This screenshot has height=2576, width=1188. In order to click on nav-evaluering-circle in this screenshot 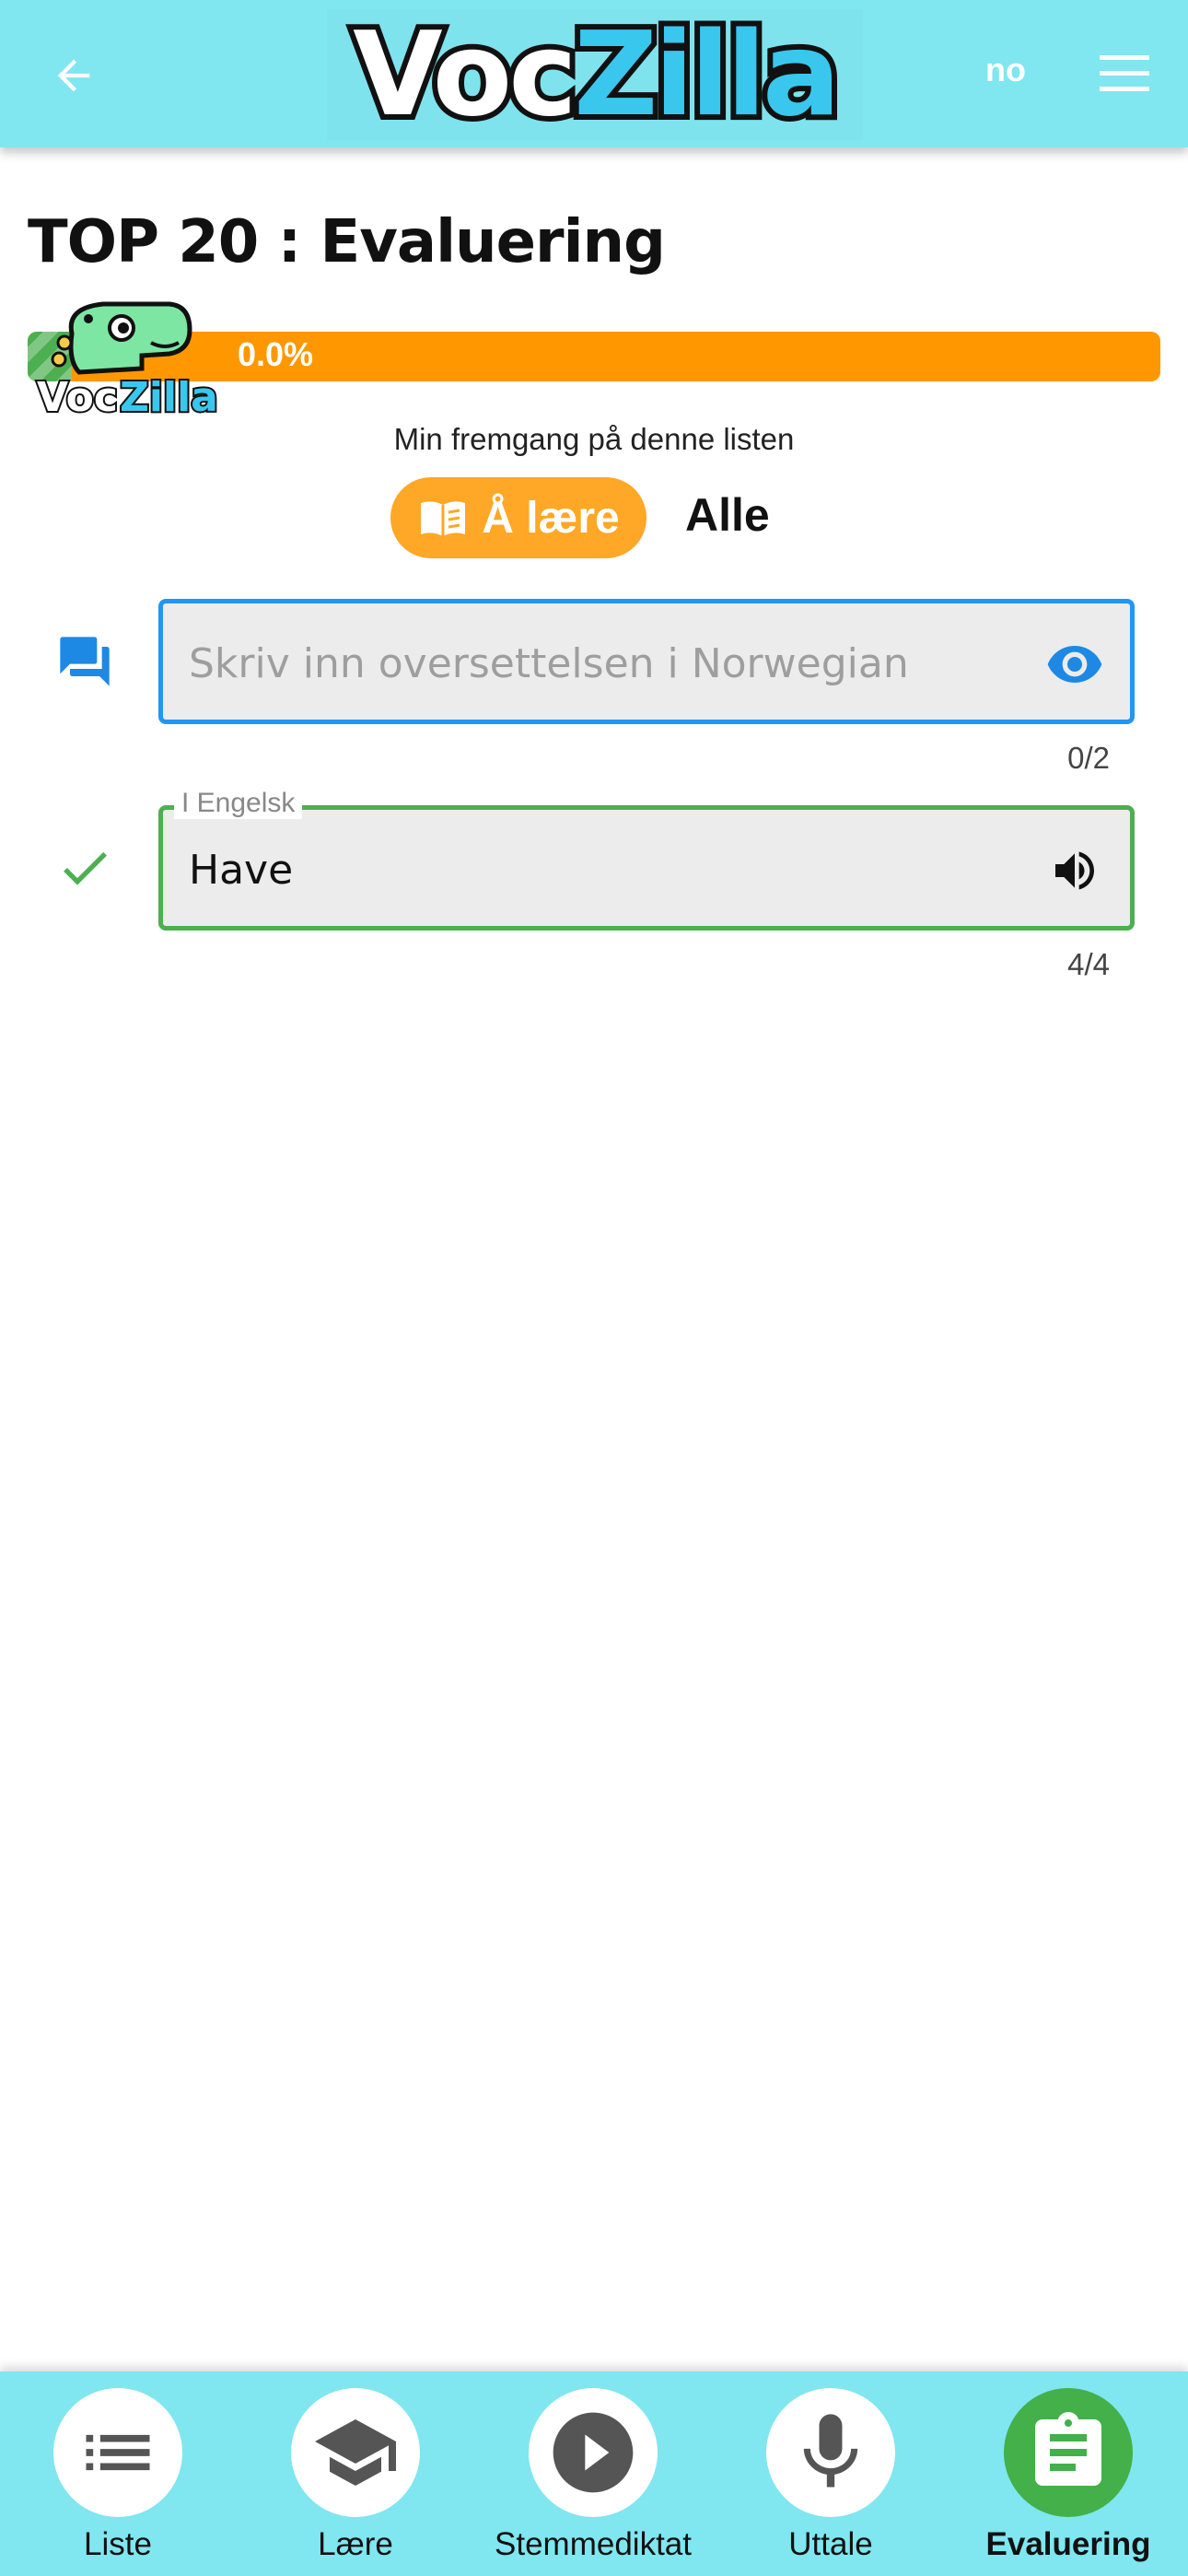, I will do `click(1068, 2452)`.